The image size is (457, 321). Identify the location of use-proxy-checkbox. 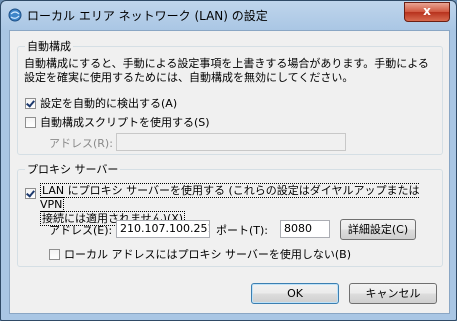
(30, 193).